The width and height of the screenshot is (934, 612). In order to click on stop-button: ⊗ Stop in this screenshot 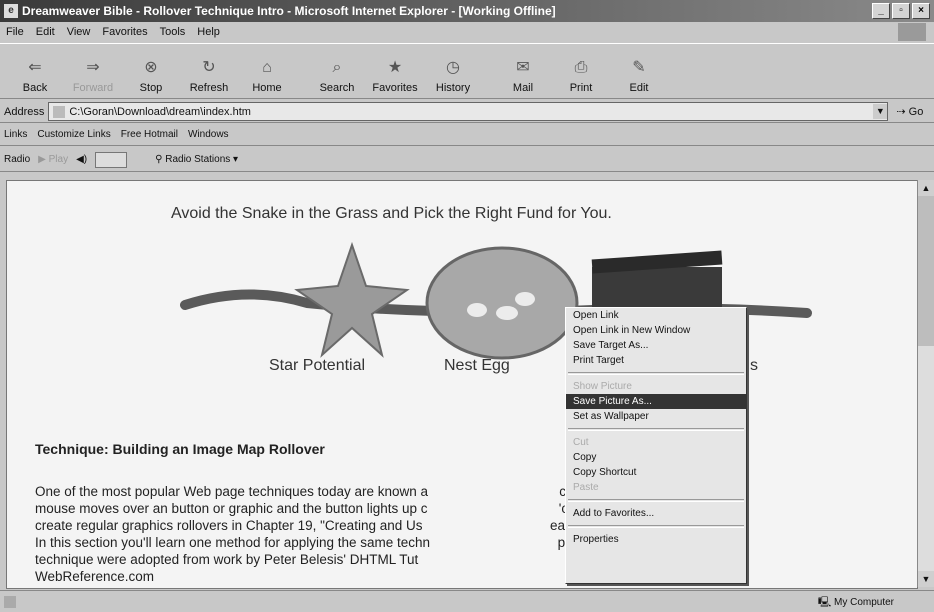, I will do `click(151, 72)`.